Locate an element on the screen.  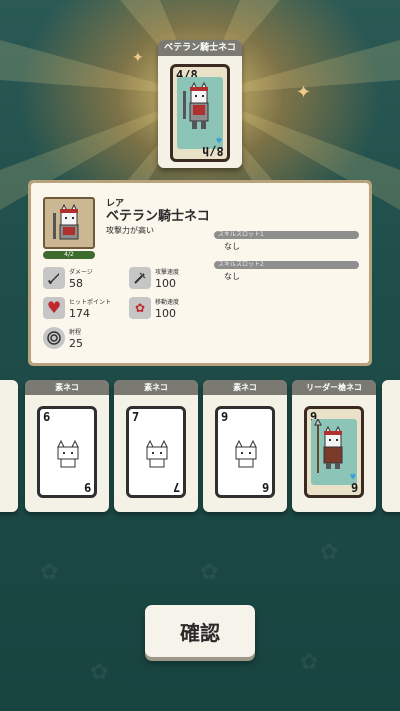
card-slot-name: リーダー槍ネコ is located at coordinates (334, 387).